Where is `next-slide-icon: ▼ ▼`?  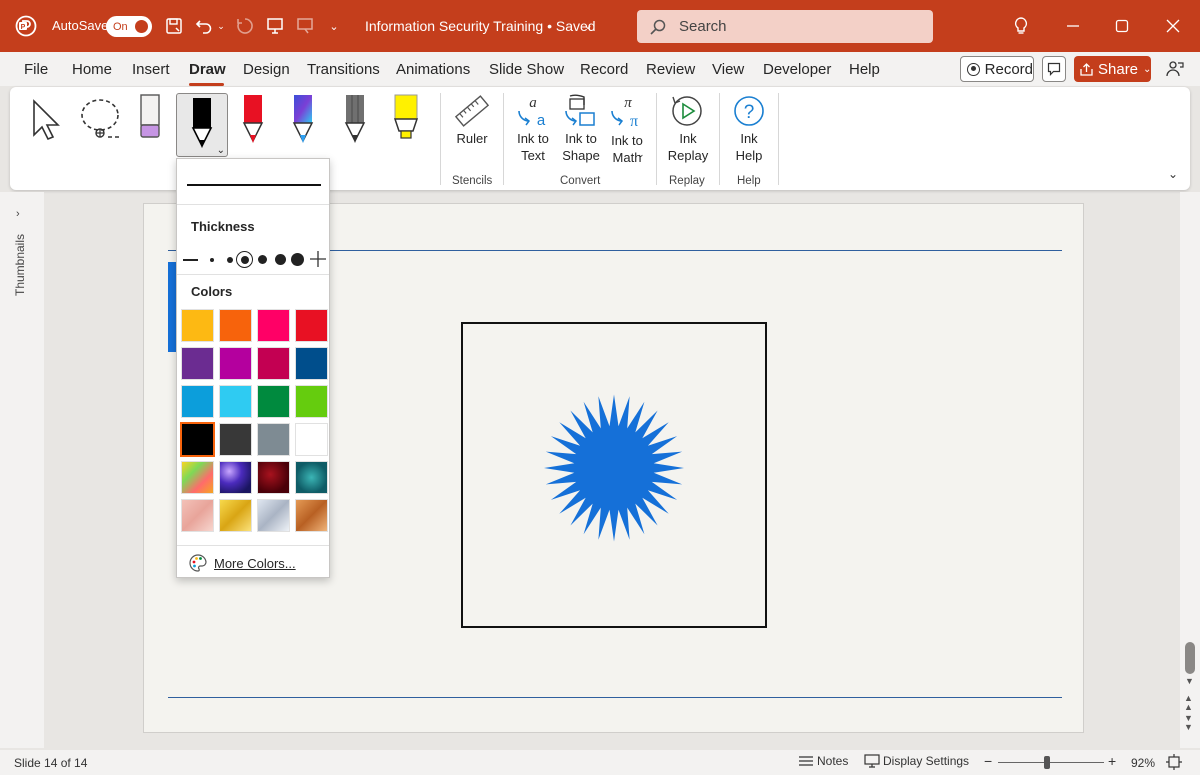 next-slide-icon: ▼ ▼ is located at coordinates (1188, 723).